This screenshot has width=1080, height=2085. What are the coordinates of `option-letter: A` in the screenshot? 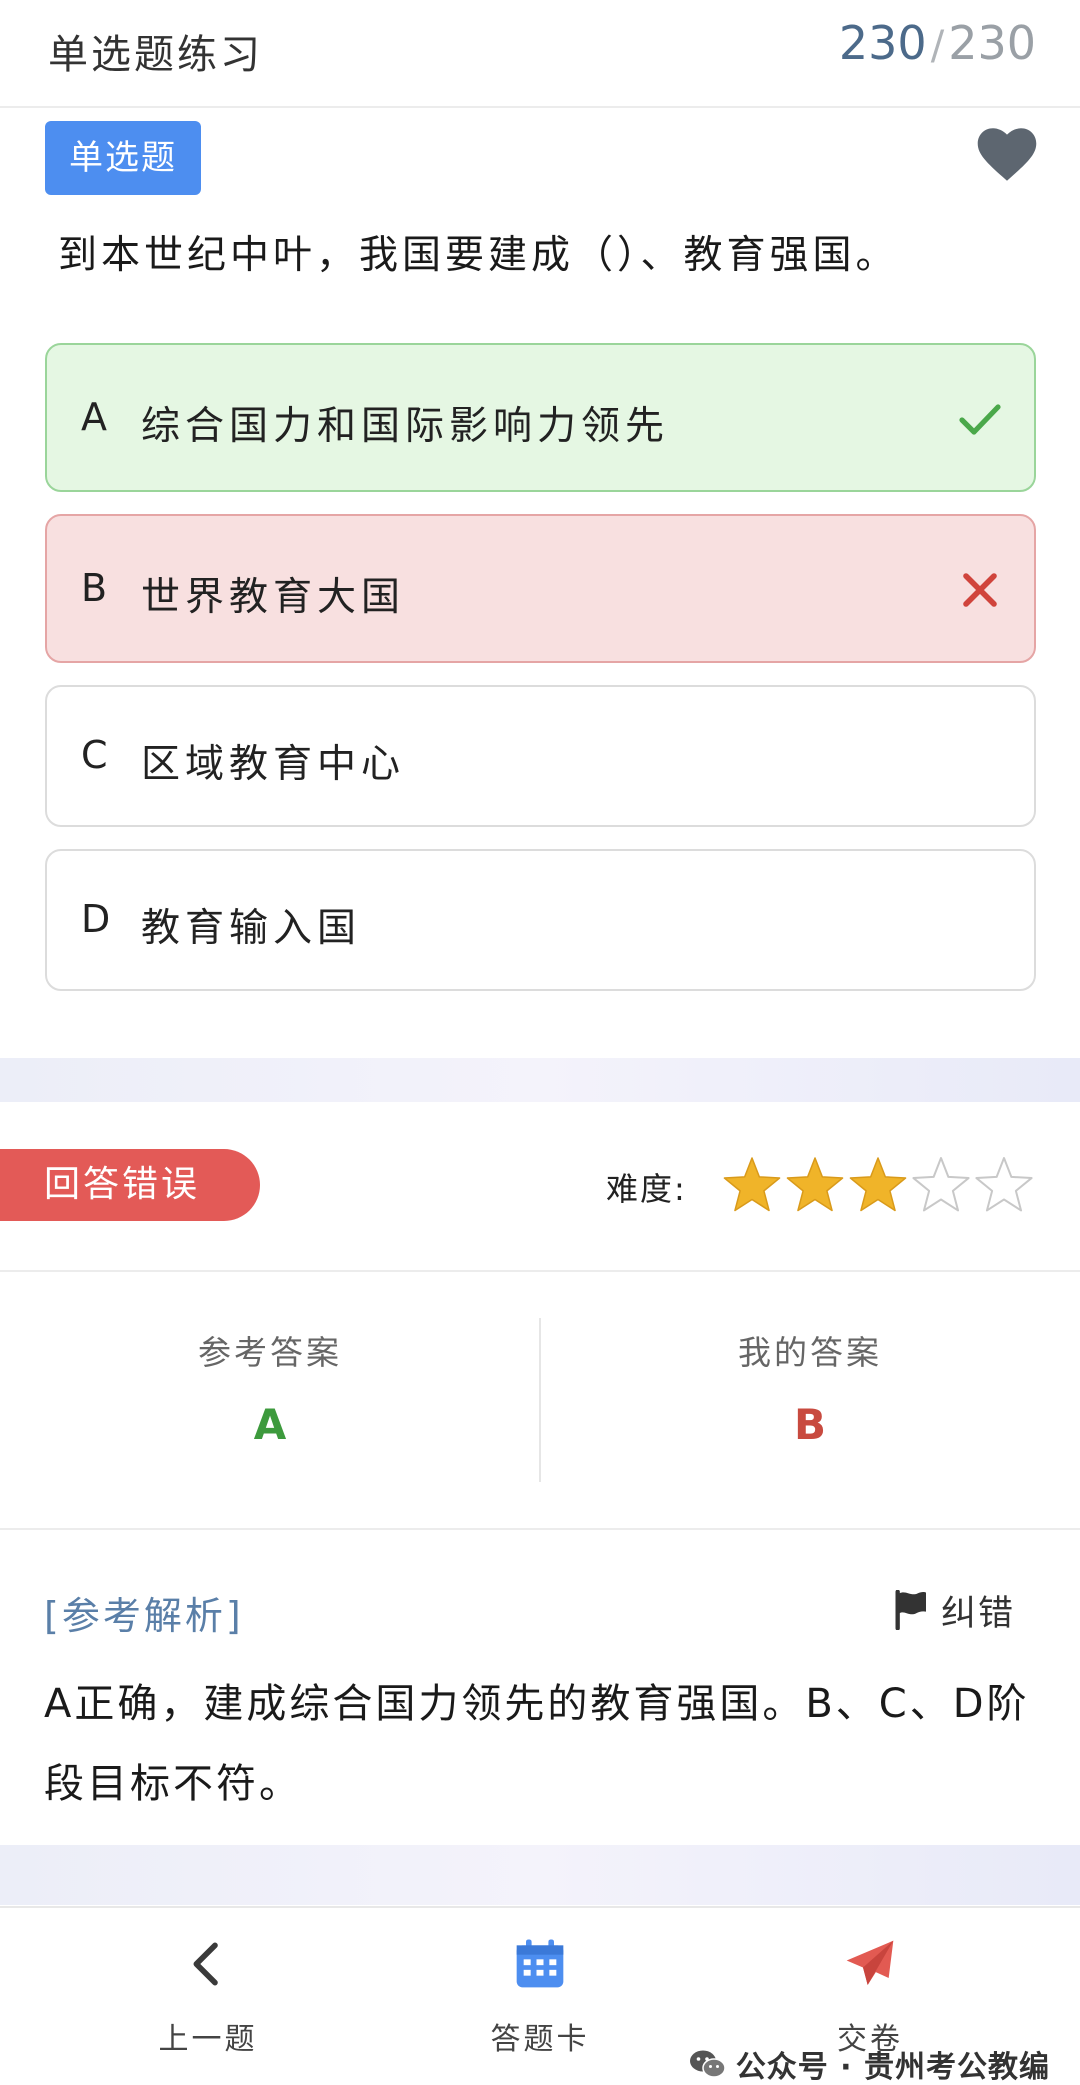 It's located at (94, 417).